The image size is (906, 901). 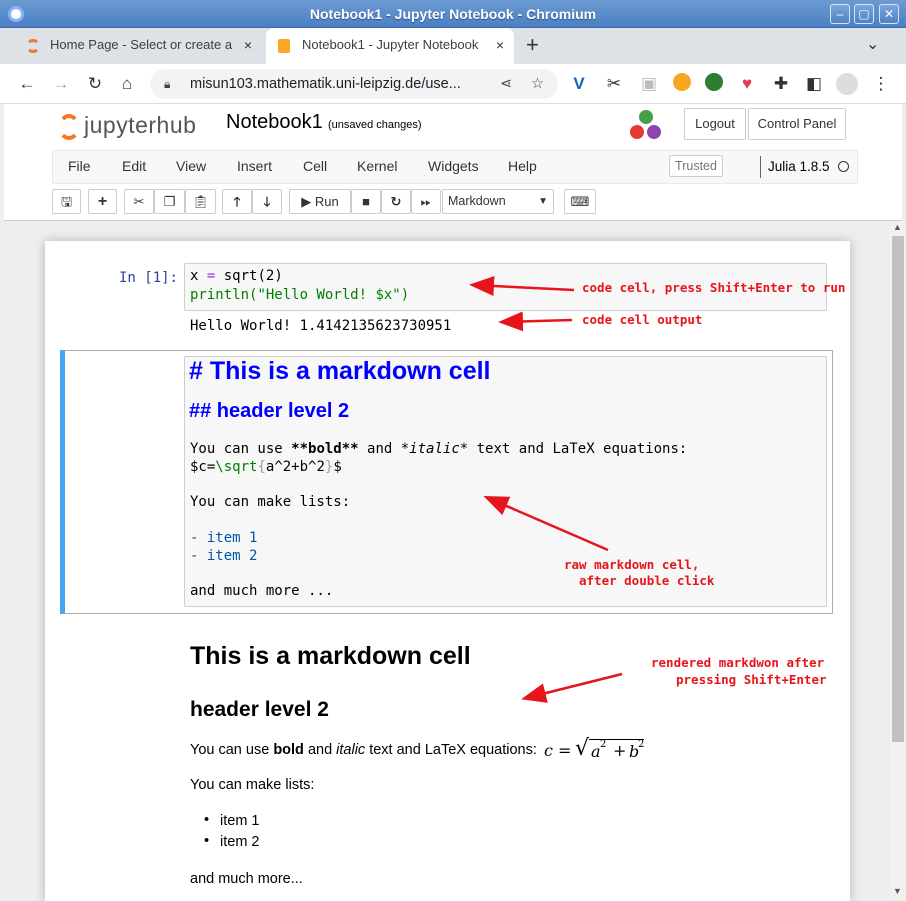 I want to click on annotation-raw-md-2: after double click, so click(x=647, y=580).